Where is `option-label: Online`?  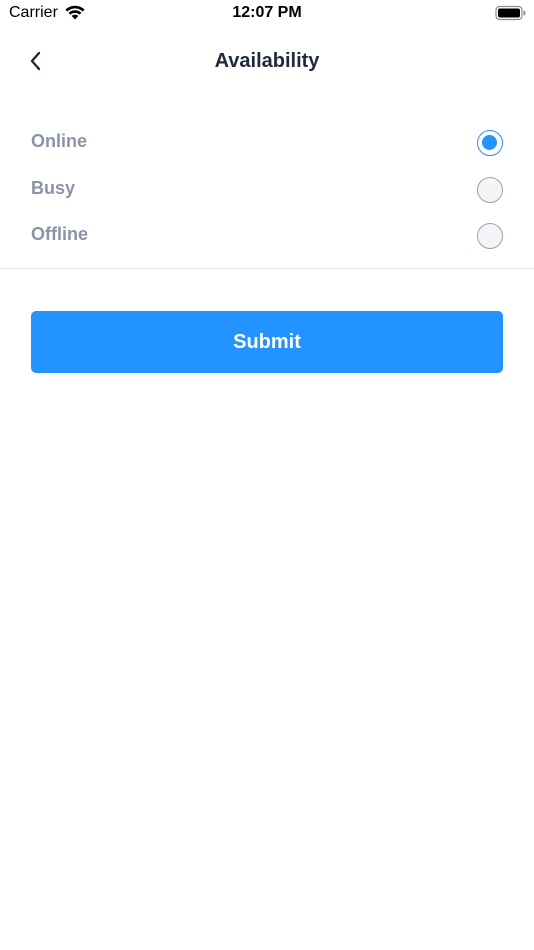
option-label: Online is located at coordinates (59, 141).